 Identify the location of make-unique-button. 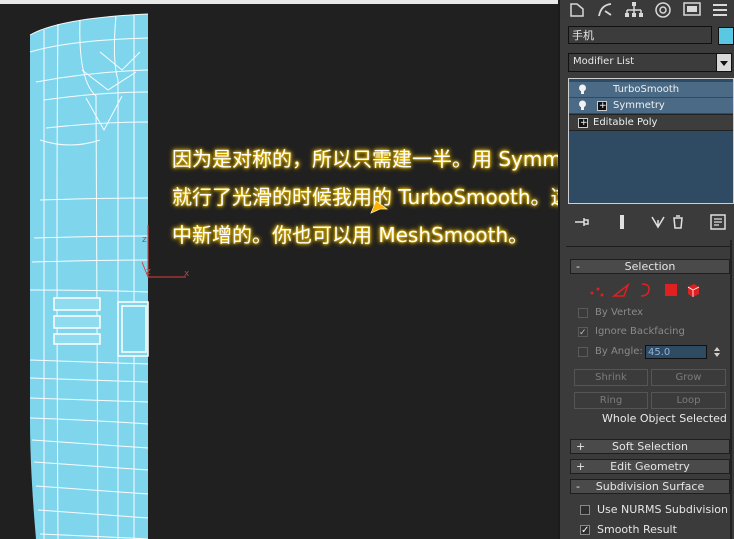
(658, 222).